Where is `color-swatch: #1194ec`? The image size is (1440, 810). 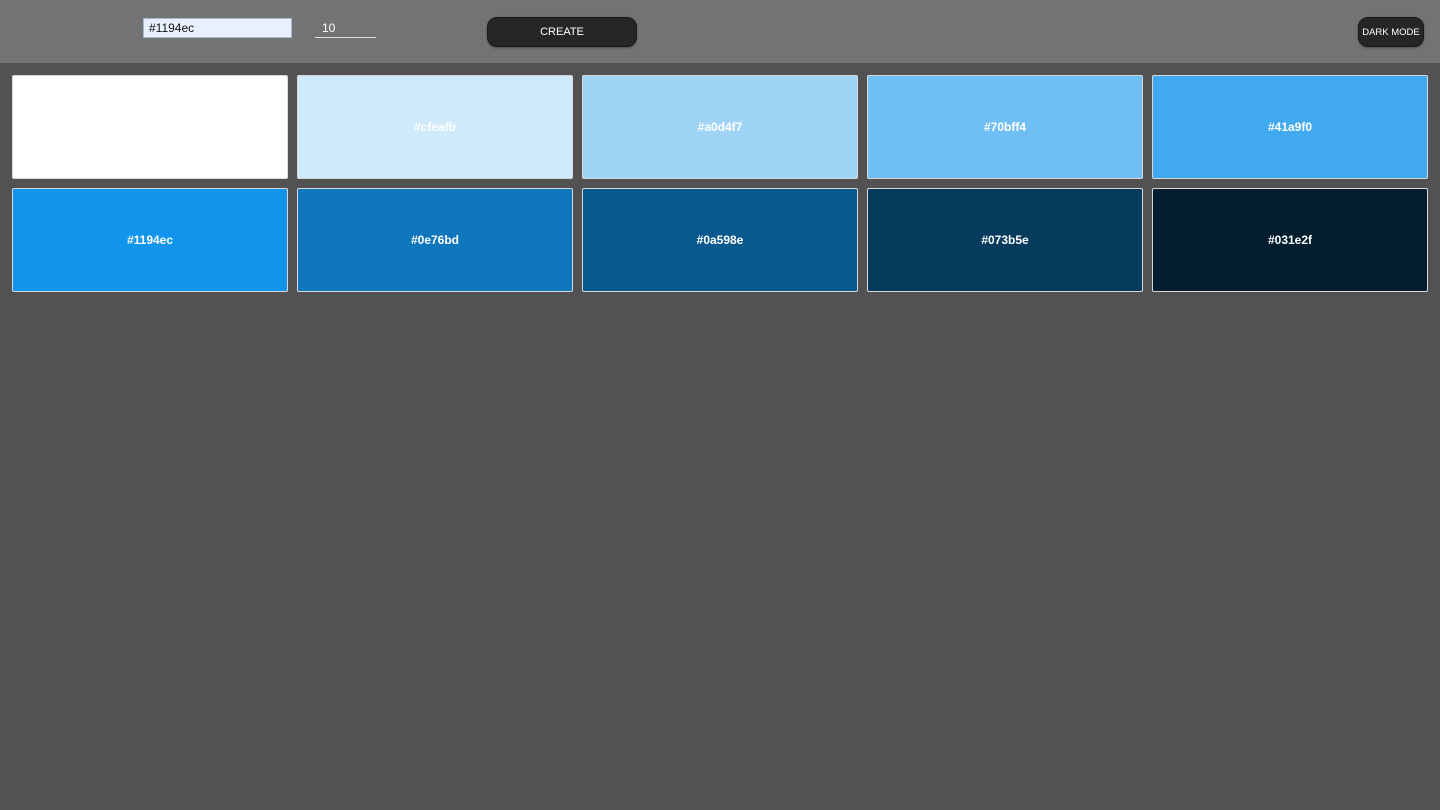 color-swatch: #1194ec is located at coordinates (150, 240).